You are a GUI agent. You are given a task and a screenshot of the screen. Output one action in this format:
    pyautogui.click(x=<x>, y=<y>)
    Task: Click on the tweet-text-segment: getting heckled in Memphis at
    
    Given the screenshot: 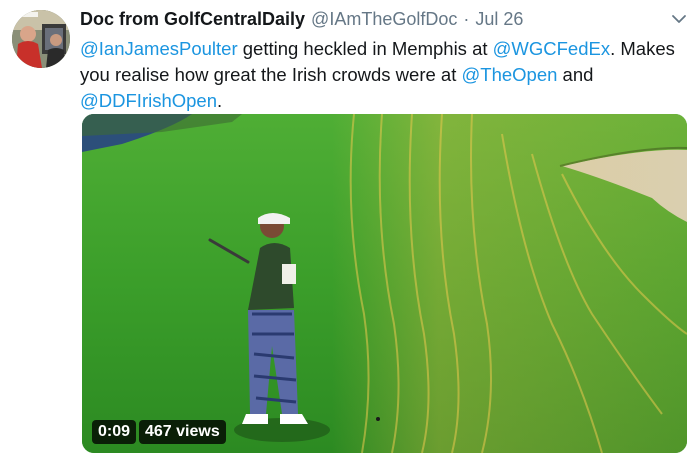 What is the action you would take?
    pyautogui.click(x=365, y=48)
    